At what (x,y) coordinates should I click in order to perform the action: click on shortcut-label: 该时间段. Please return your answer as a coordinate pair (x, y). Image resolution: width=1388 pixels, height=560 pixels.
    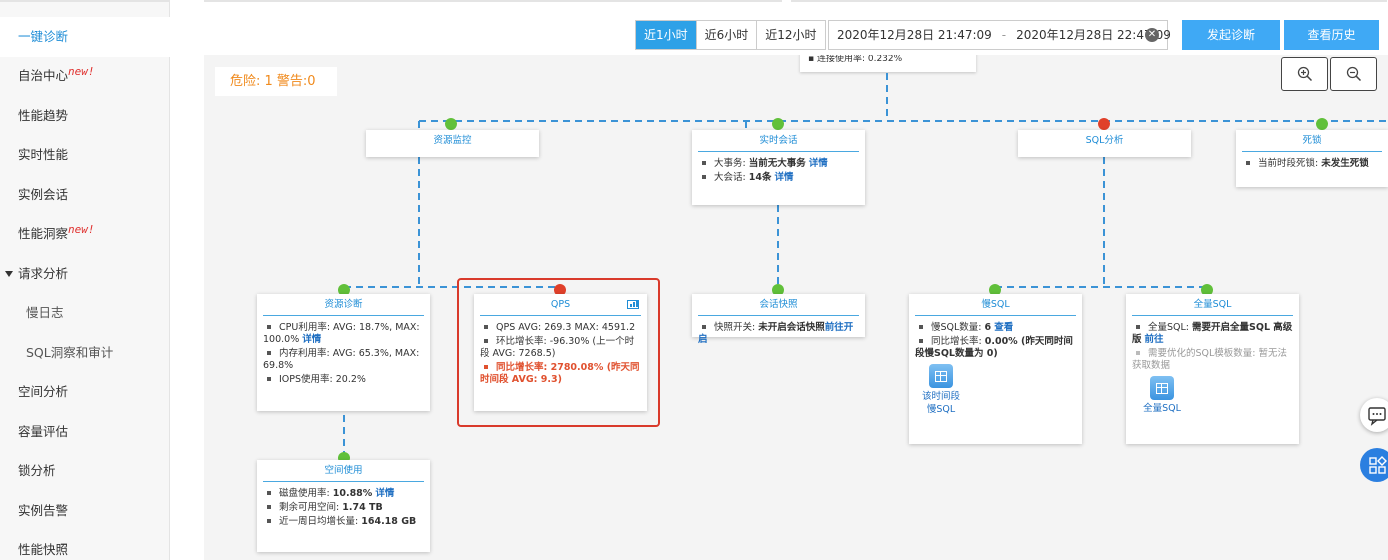
    Looking at the image, I should click on (940, 396).